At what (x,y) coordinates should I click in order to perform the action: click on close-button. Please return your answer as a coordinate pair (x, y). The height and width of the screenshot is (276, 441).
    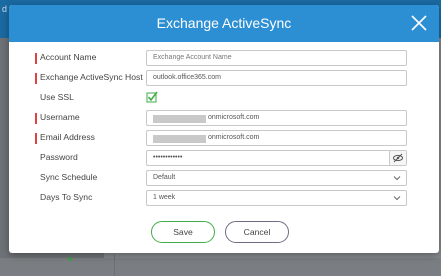
    Looking at the image, I should click on (419, 23).